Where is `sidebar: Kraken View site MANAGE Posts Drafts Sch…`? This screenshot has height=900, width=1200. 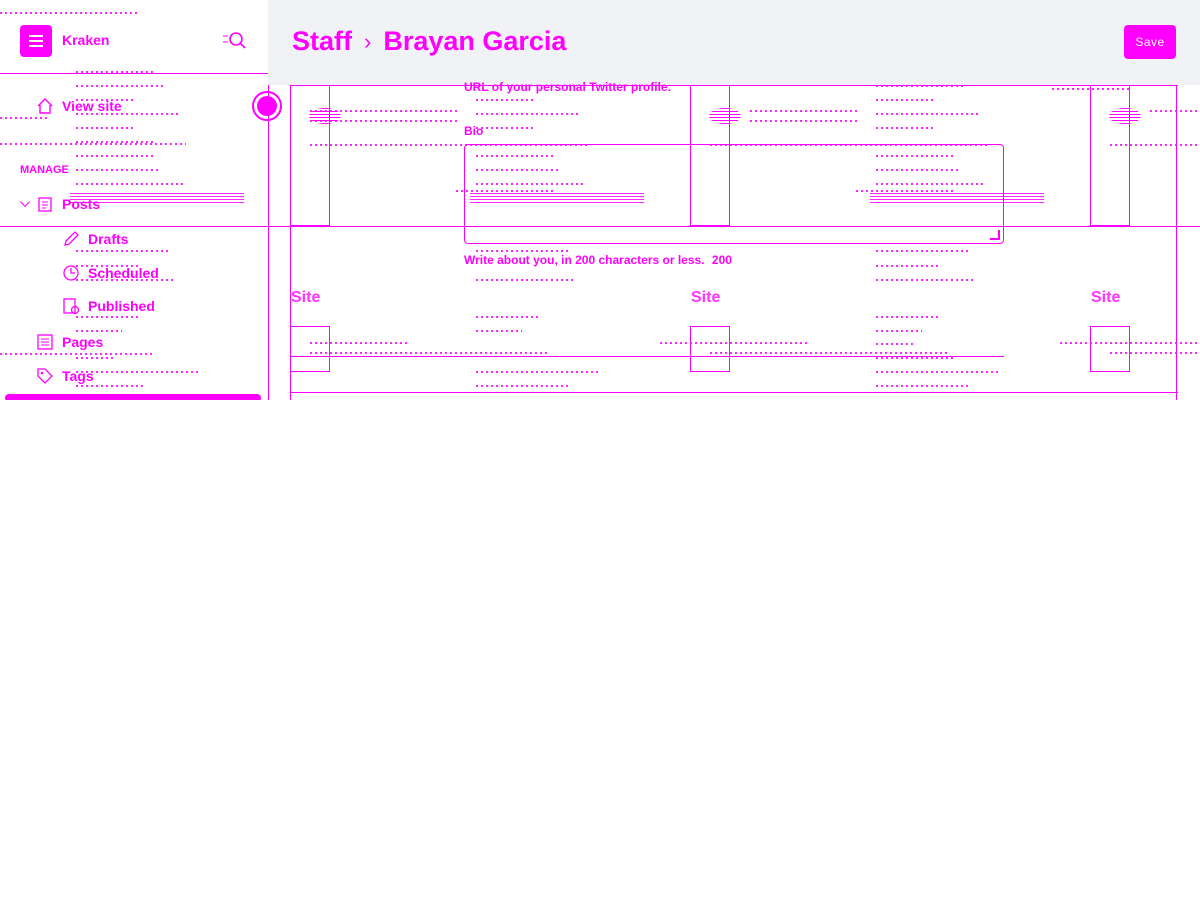 sidebar: Kraken View site MANAGE Posts Drafts Sch… is located at coordinates (134, 200).